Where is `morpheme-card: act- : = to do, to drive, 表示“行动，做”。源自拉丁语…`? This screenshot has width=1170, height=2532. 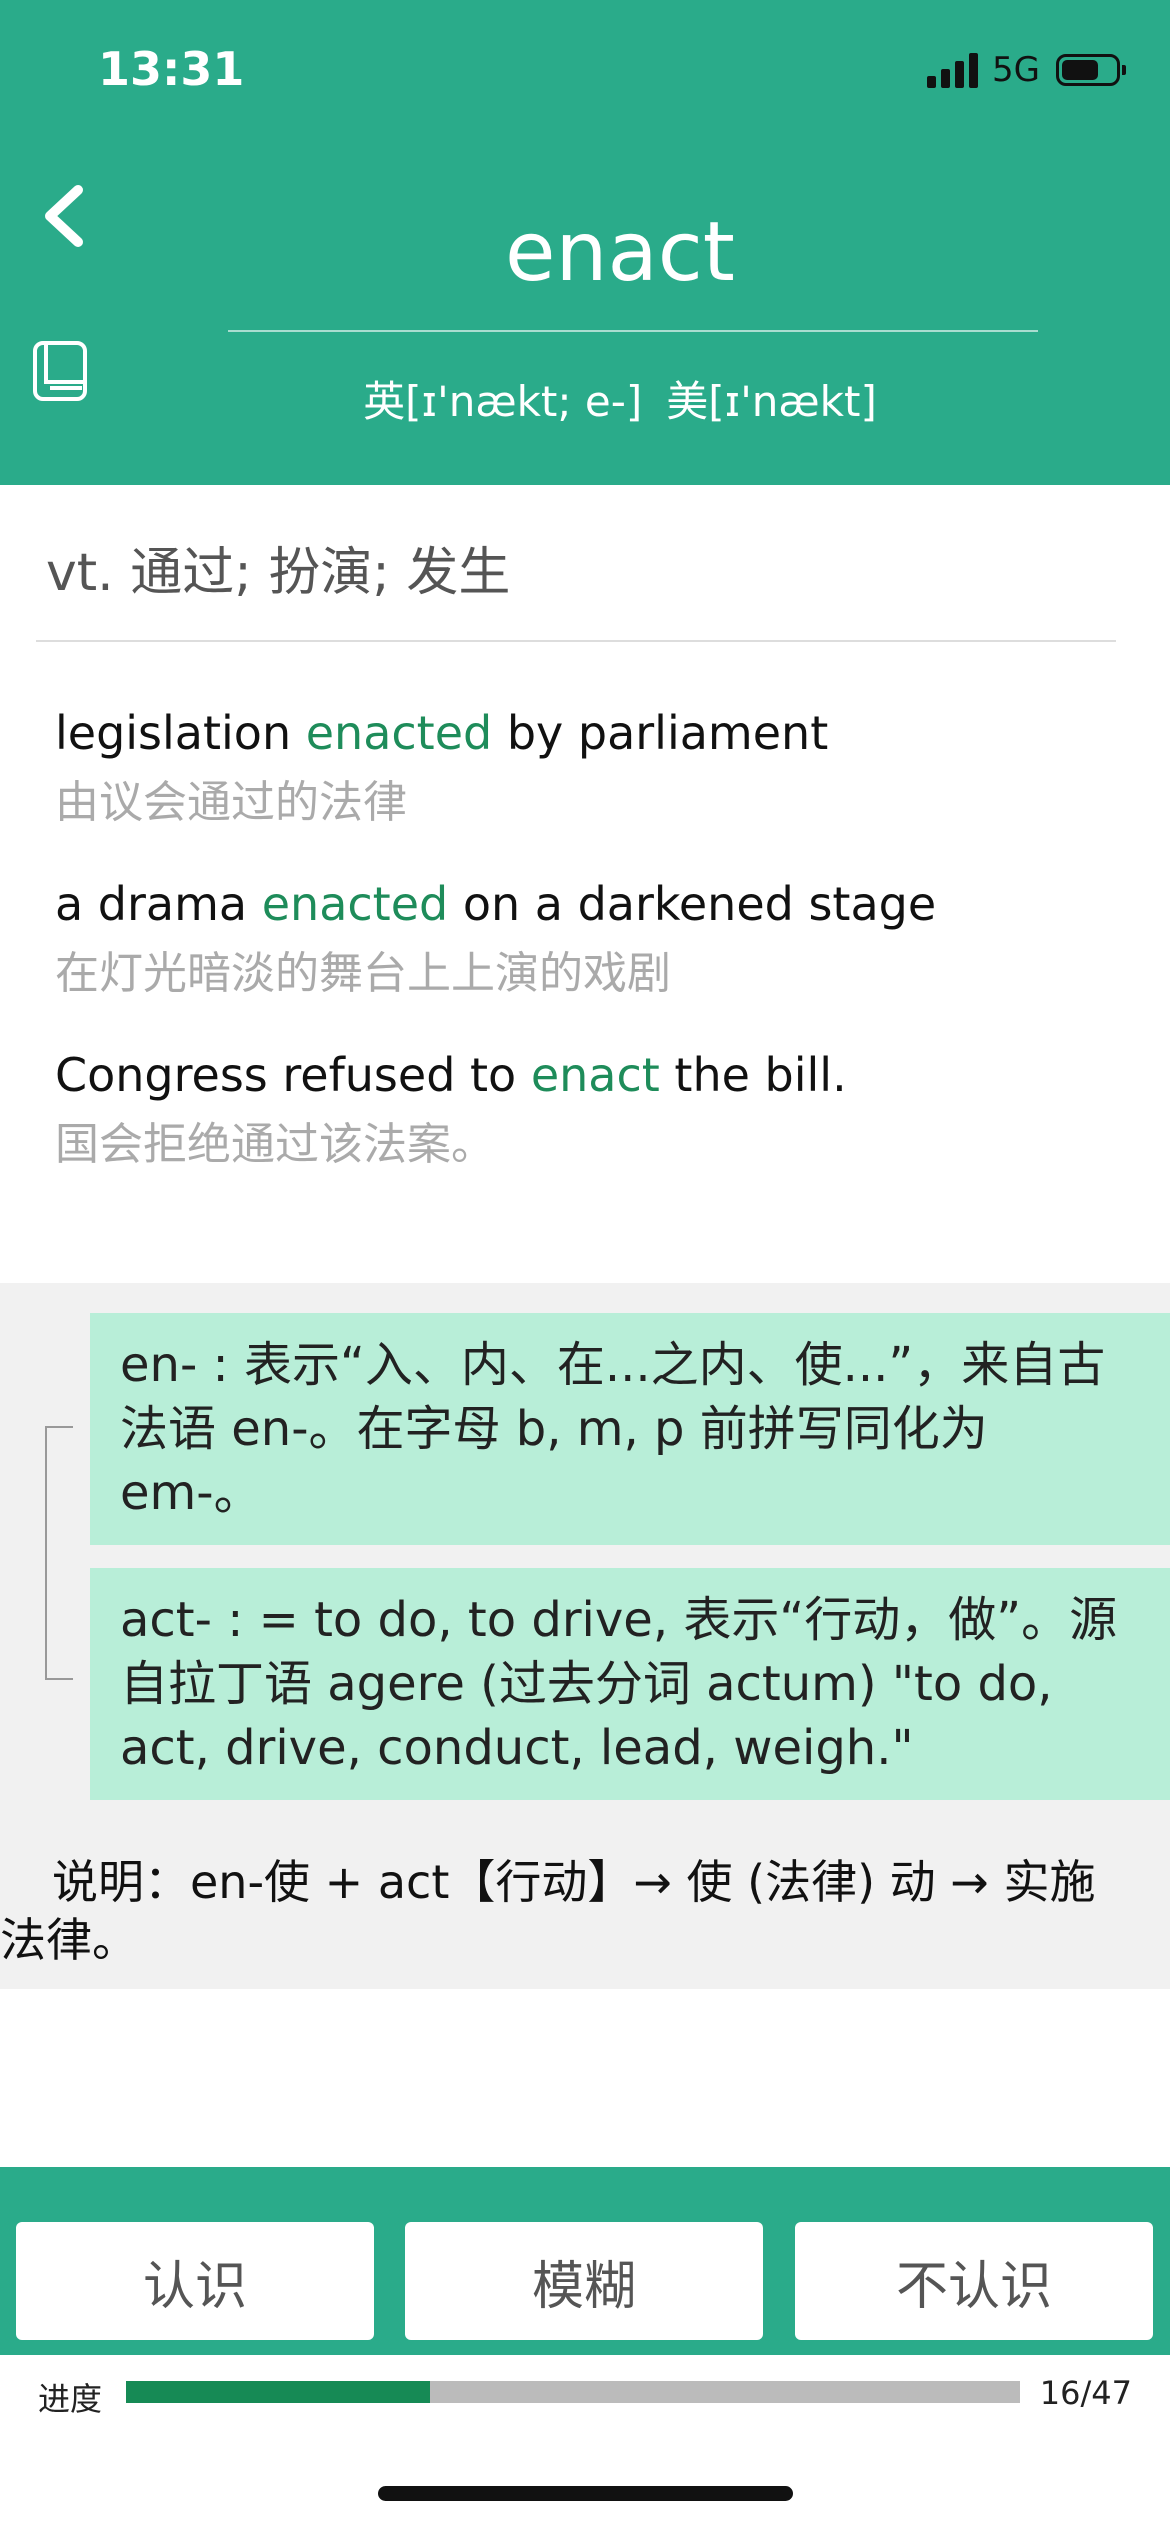 morpheme-card: act- : = to do, to drive, 表示“行动，做”。源自拉丁语… is located at coordinates (630, 1684).